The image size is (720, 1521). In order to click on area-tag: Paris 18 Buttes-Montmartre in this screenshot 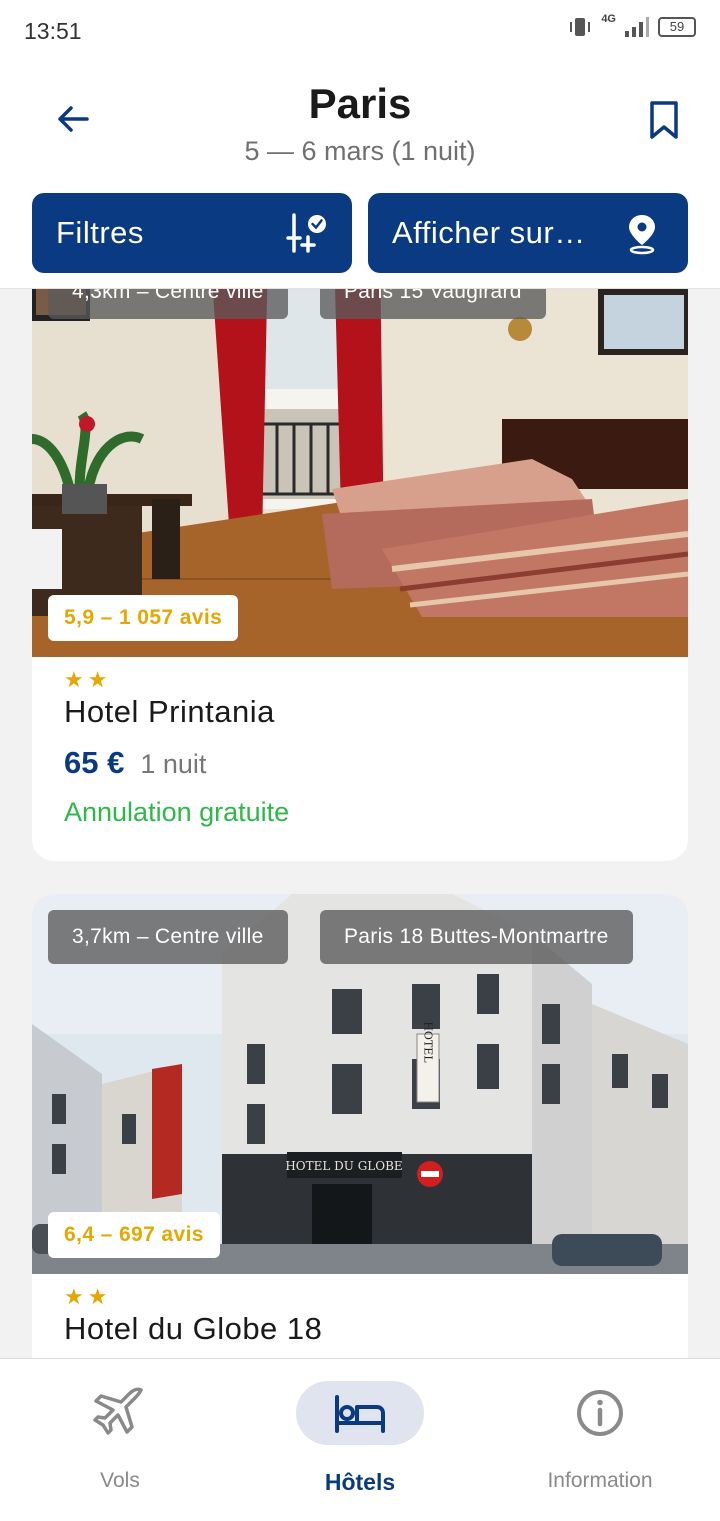, I will do `click(476, 937)`.